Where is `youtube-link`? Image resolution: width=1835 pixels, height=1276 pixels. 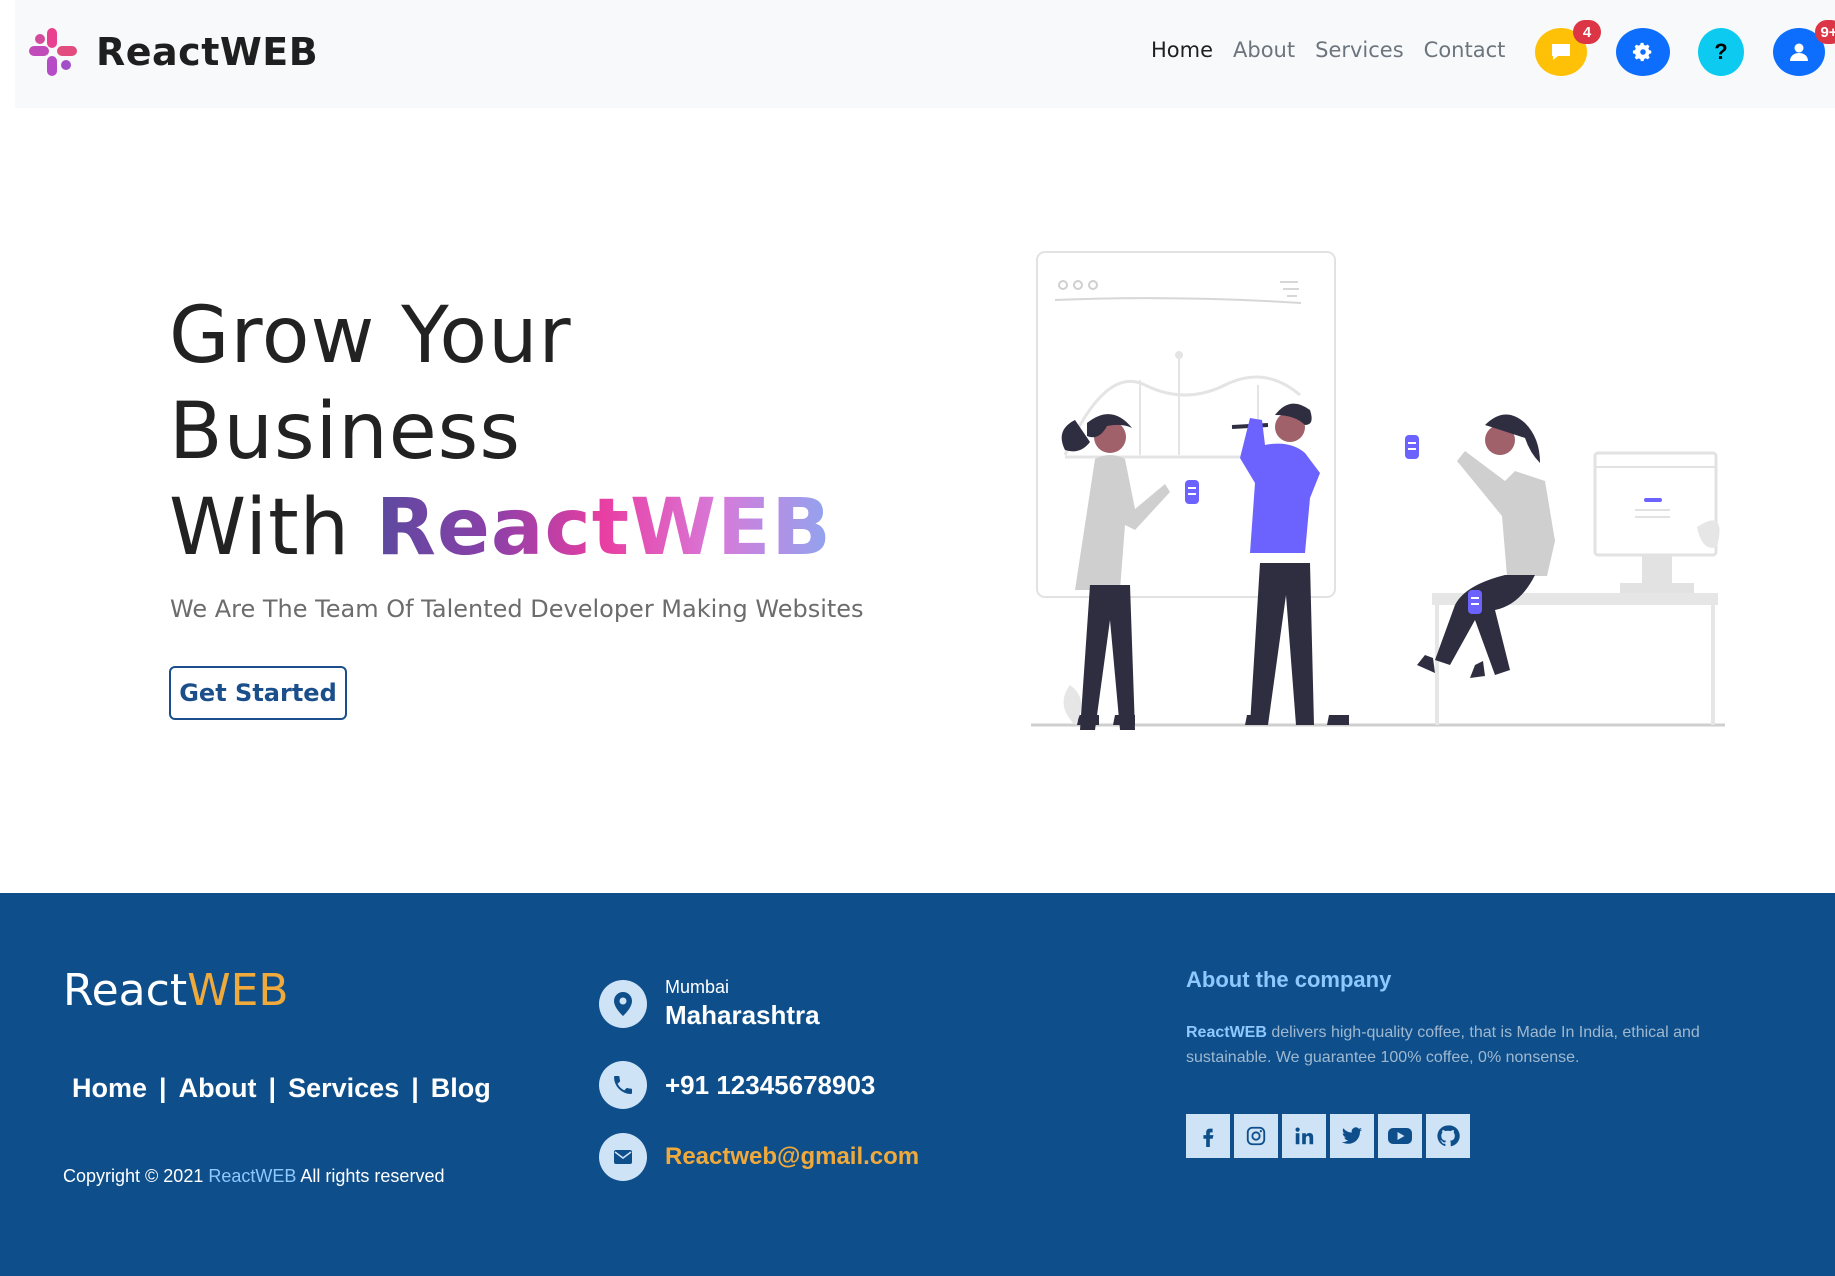 youtube-link is located at coordinates (1400, 1136).